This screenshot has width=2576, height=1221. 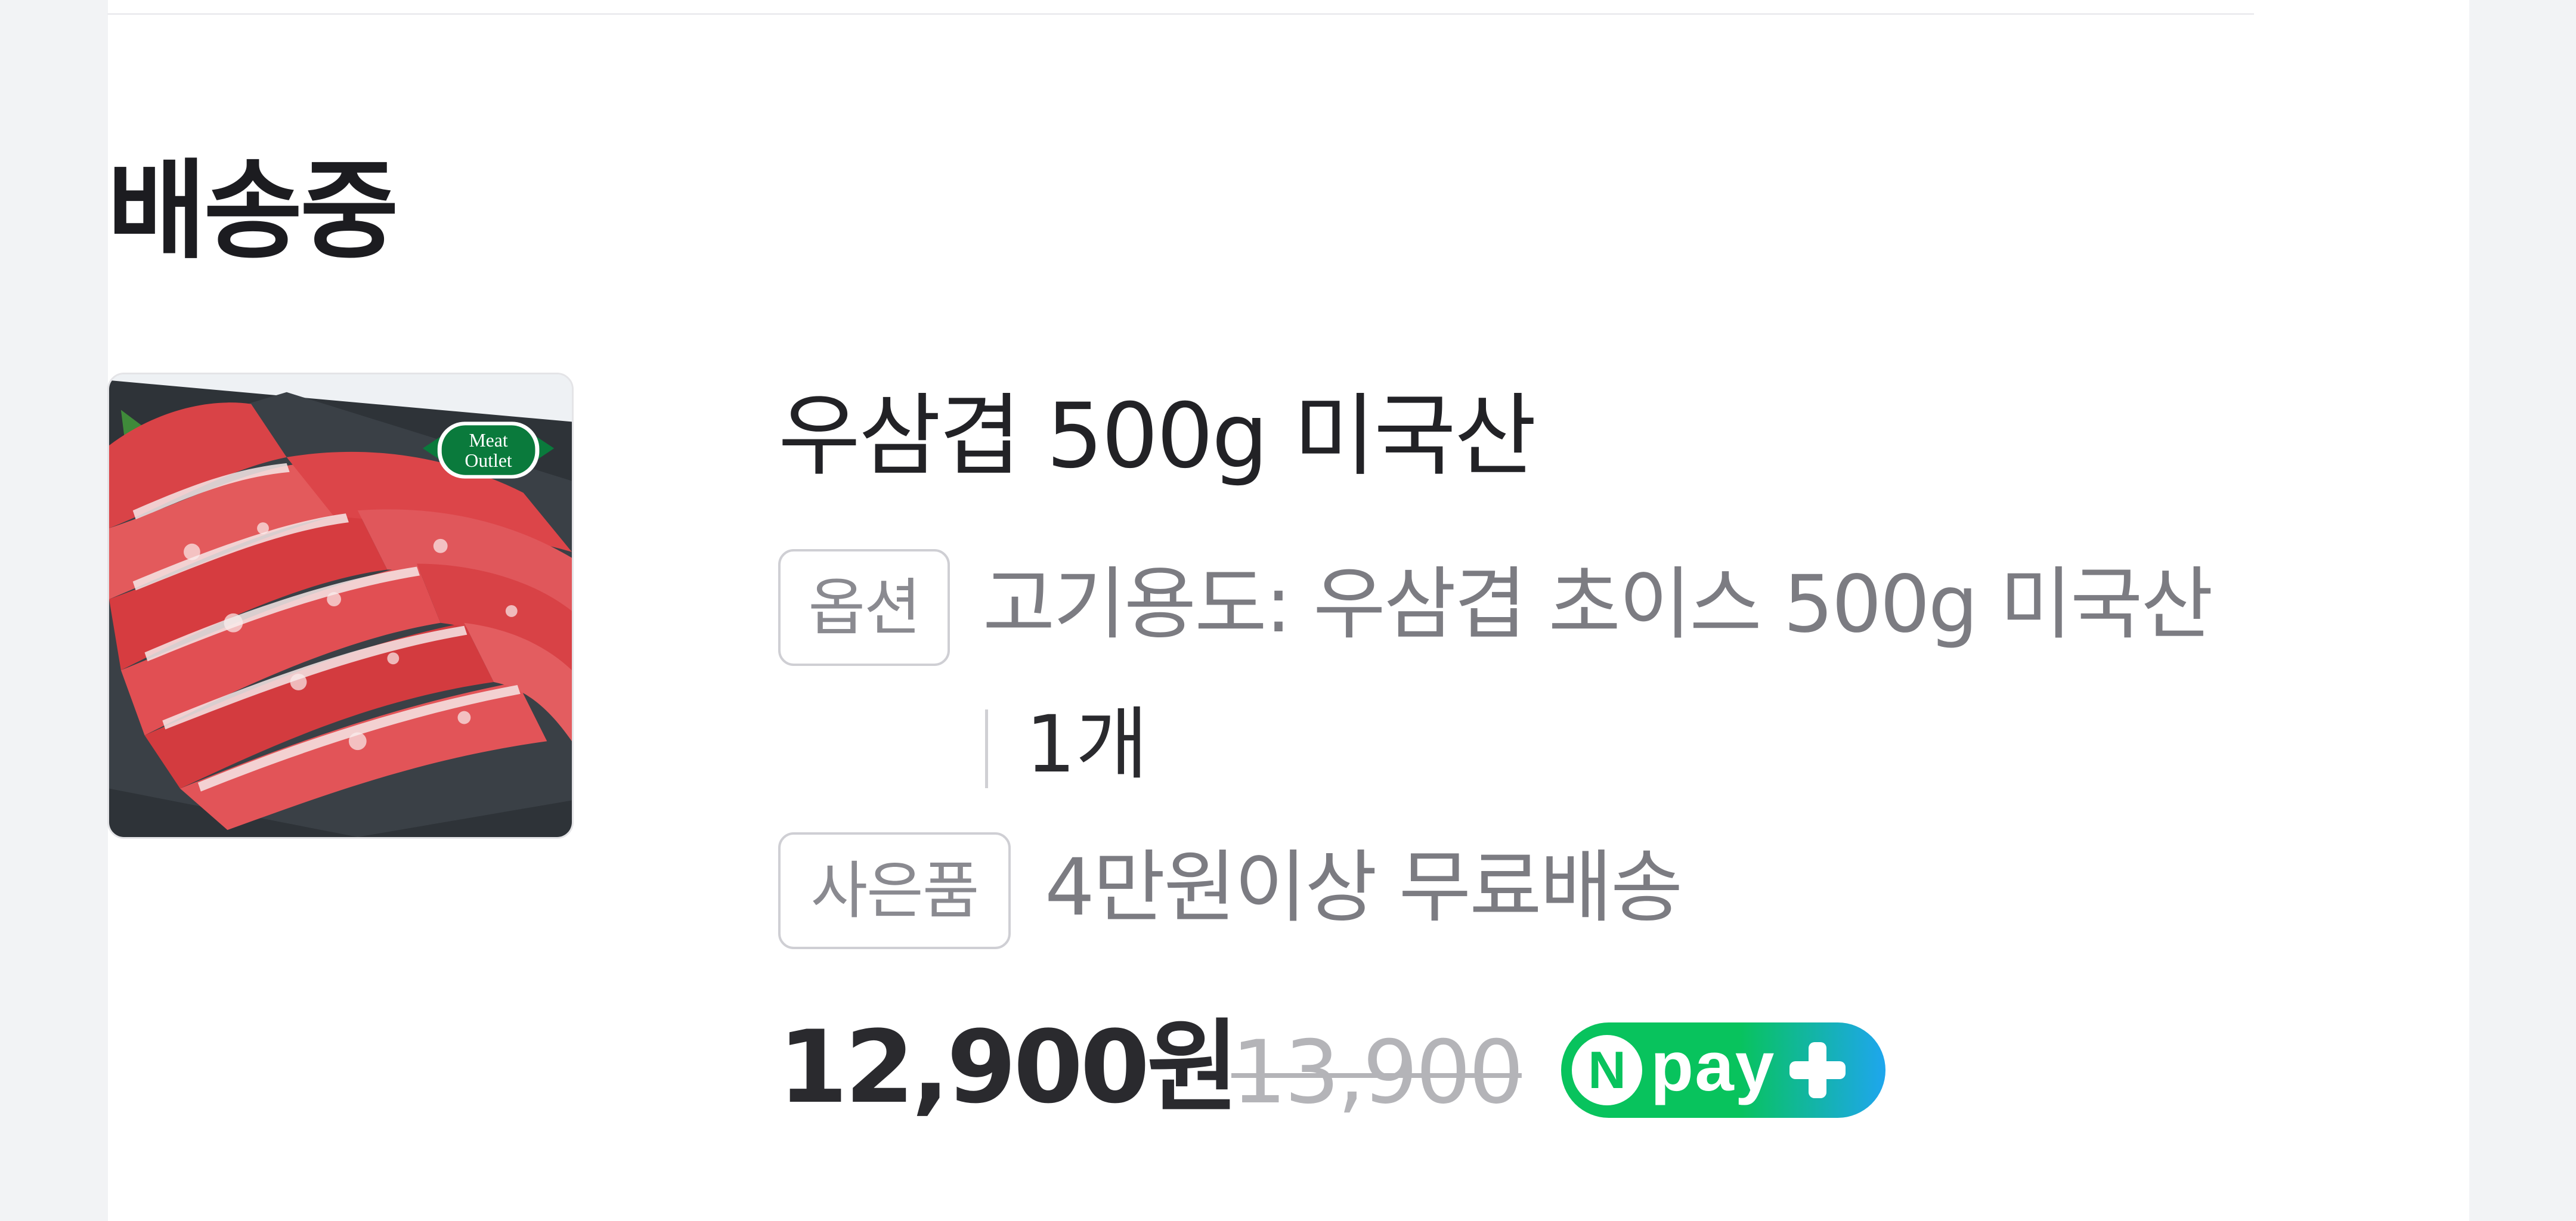 I want to click on product-name: 우삼겹 500g 미국산, so click(x=1158, y=437).